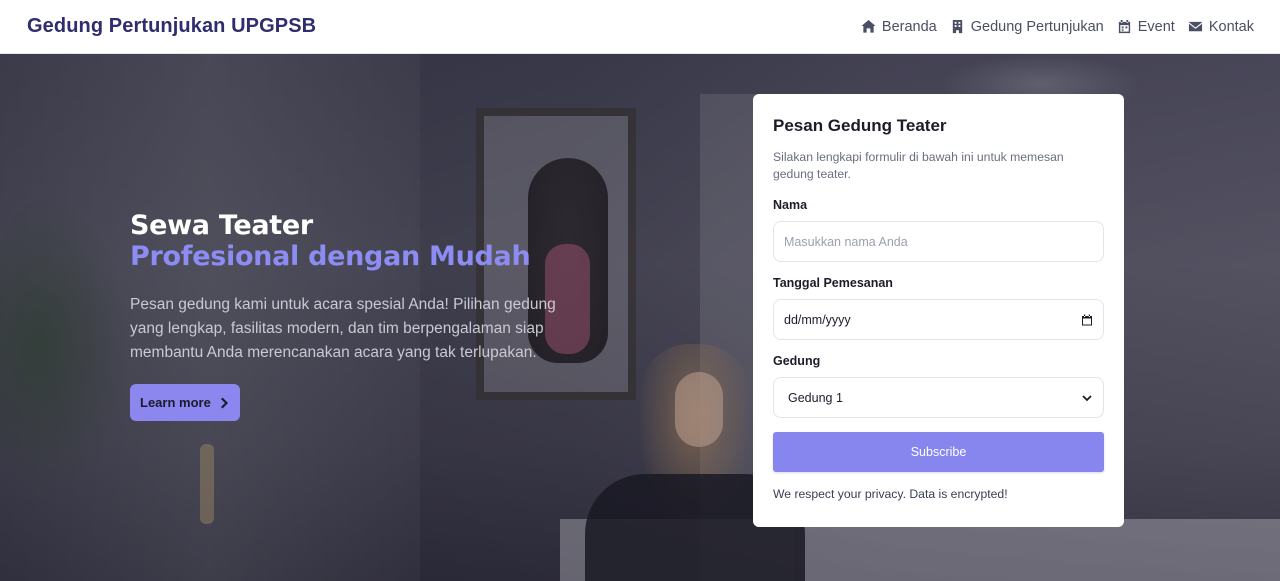  I want to click on form-title: Pesan Gedung Teater, so click(860, 125).